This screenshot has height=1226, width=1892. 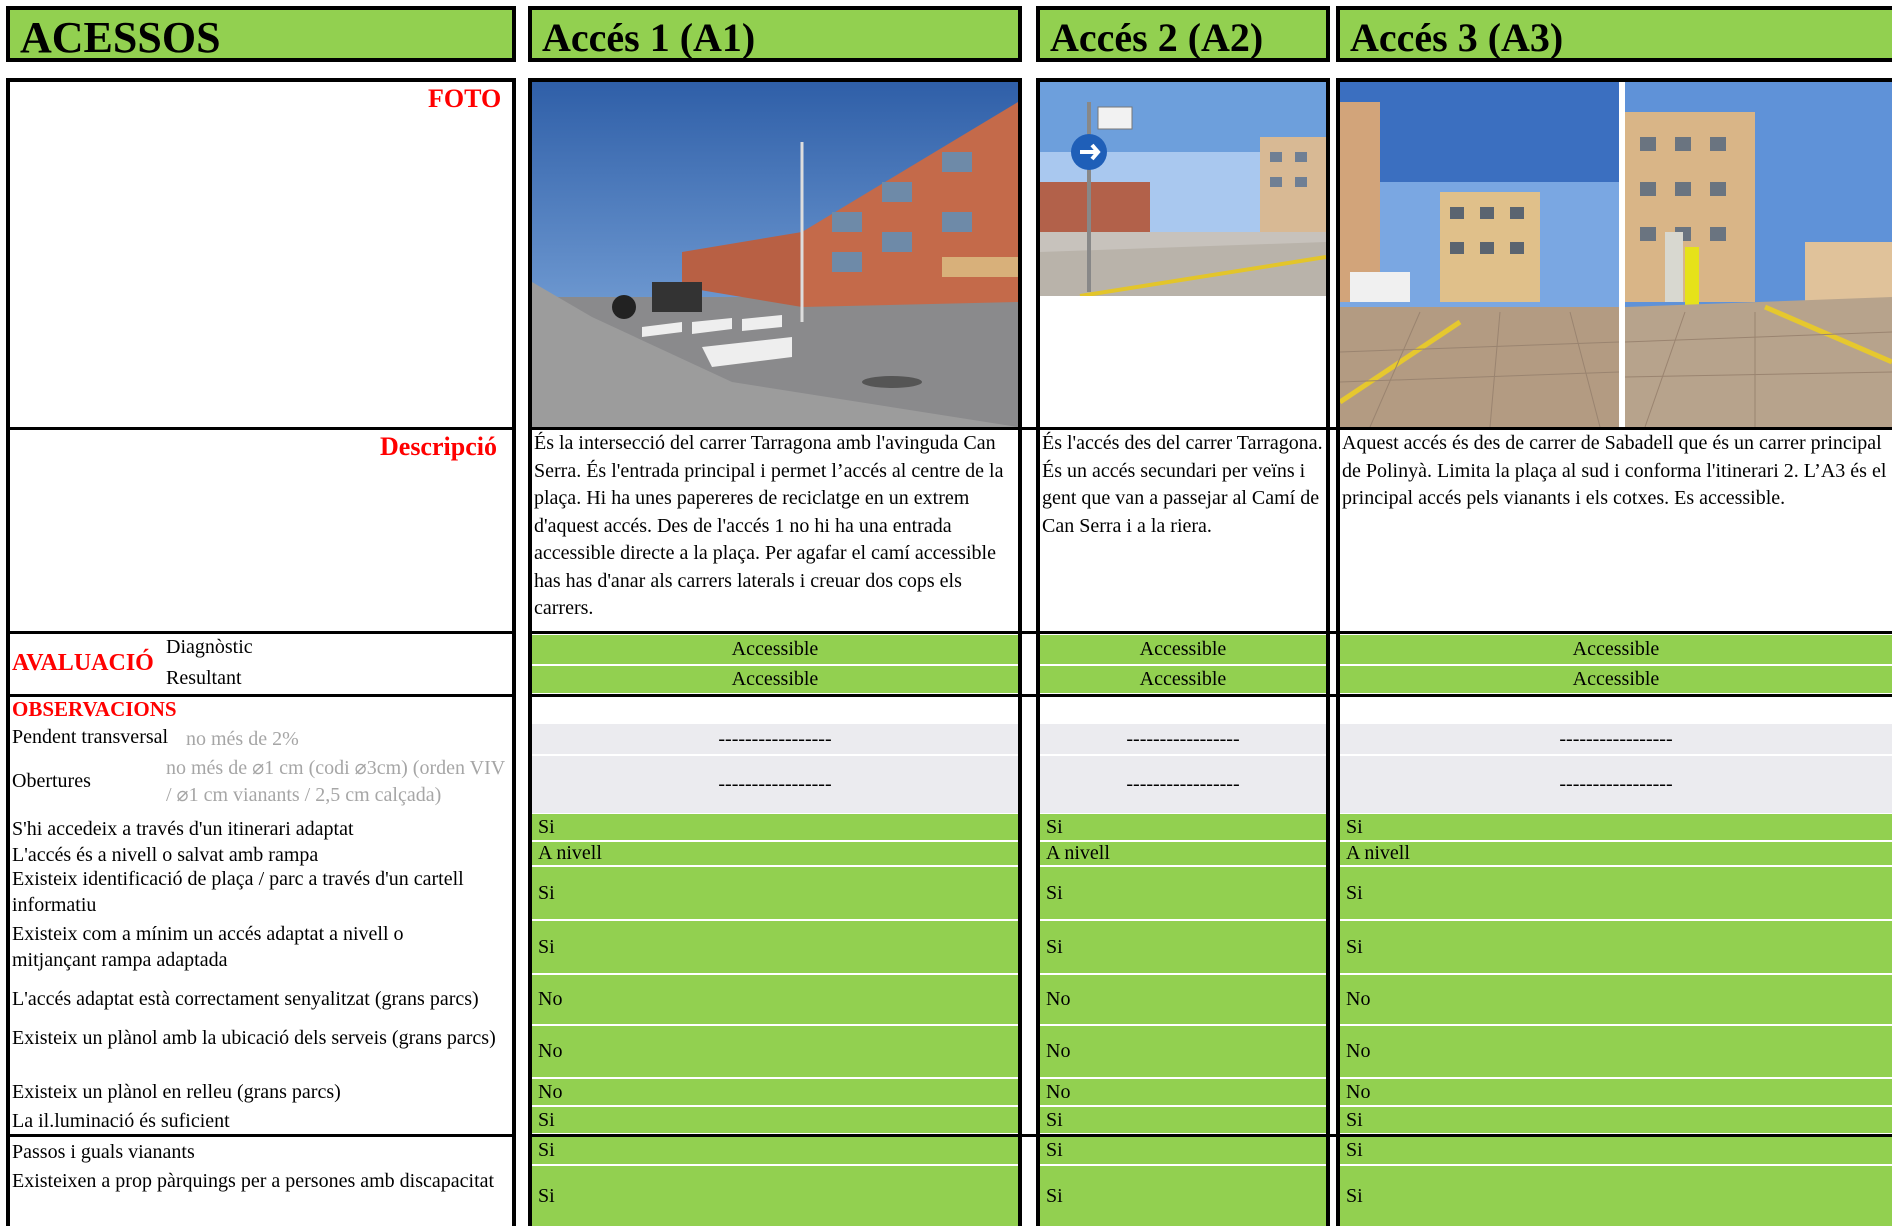 What do you see at coordinates (1183, 34) in the screenshot?
I see `col2-header: Accés 2 (A2)` at bounding box center [1183, 34].